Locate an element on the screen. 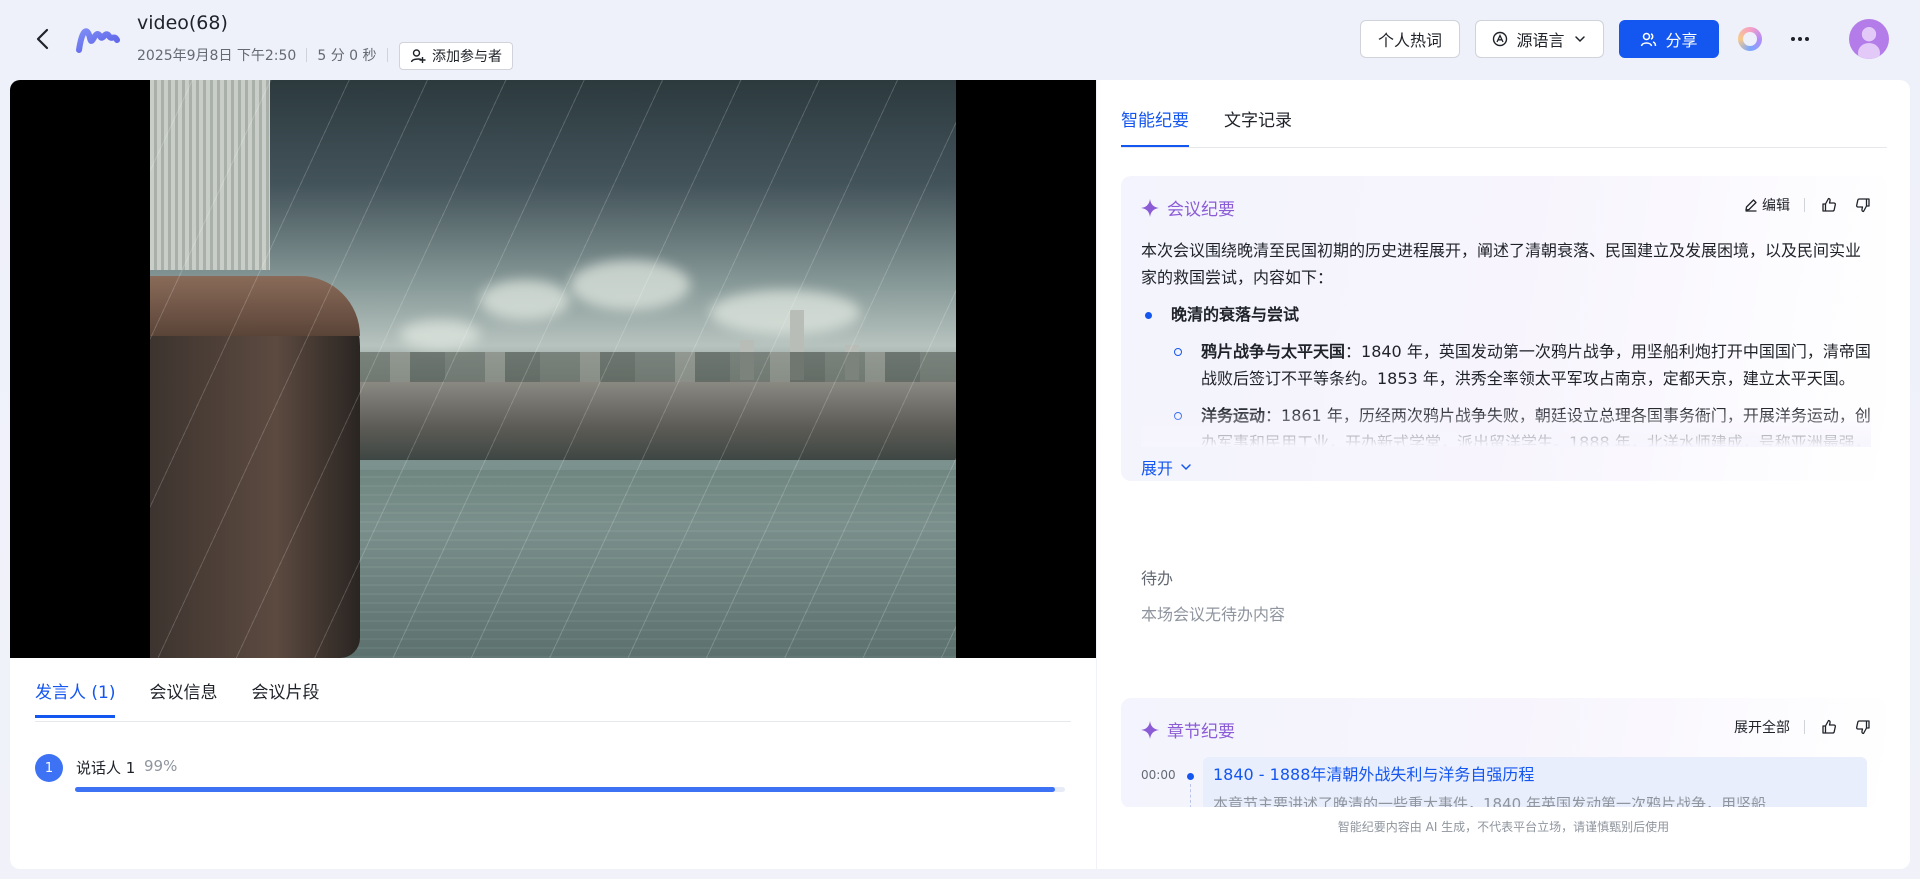  expand-all-button: 展开全部 is located at coordinates (1762, 727).